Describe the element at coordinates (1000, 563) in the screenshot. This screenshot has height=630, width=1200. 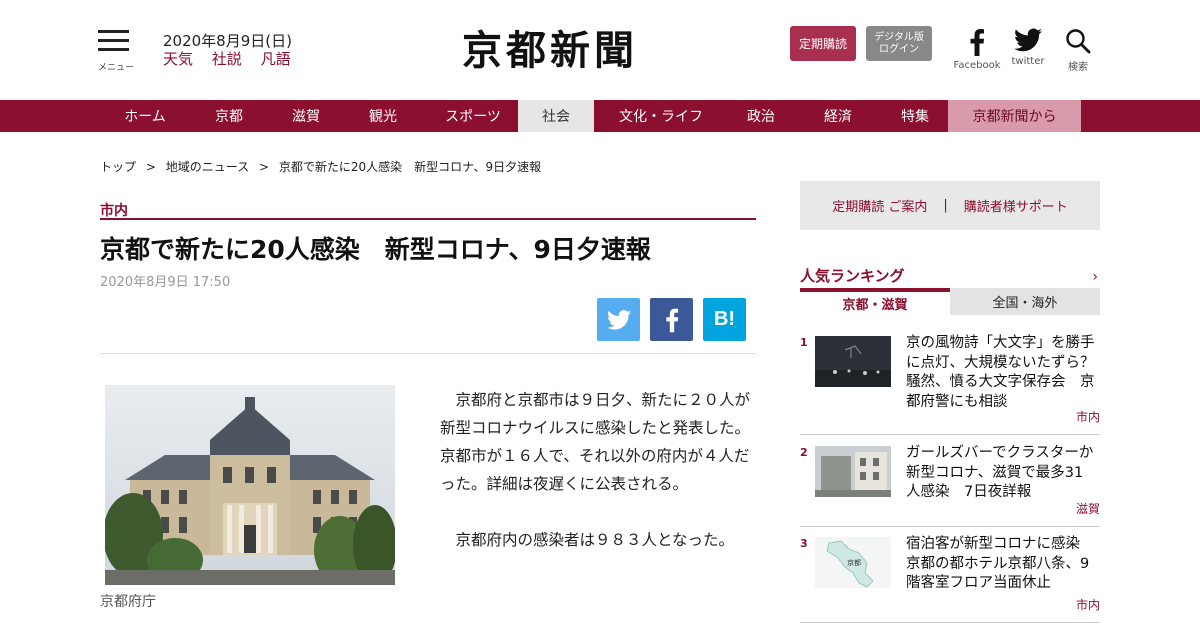
I see `ranking-headline: 宿泊客が新型コロナに感染 京都の都ホテル京都八条、9階客室フロア当面休止` at that location.